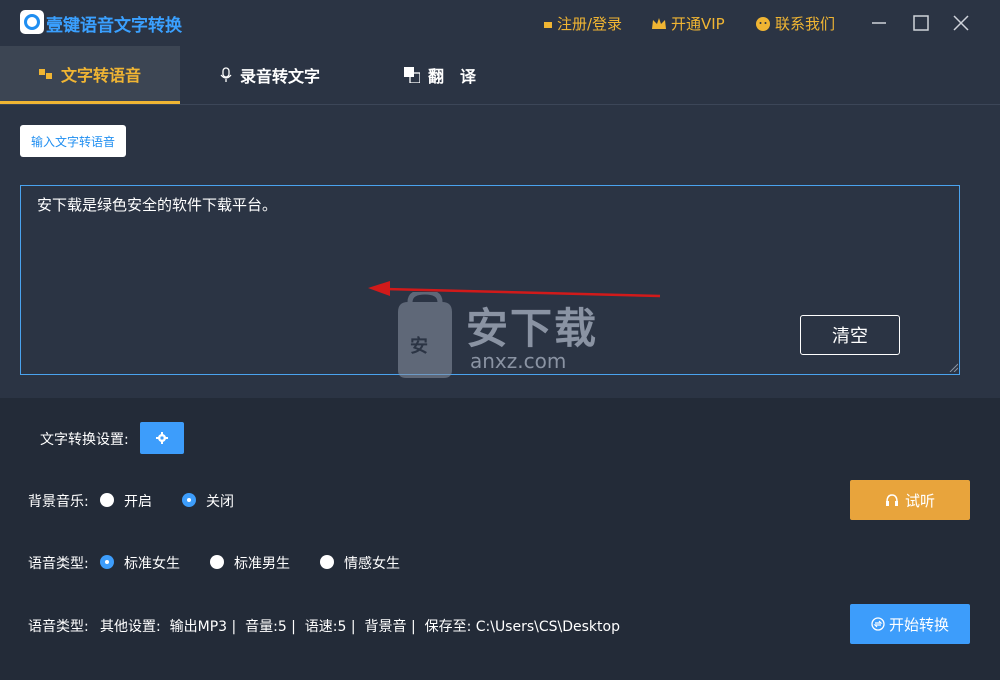 The height and width of the screenshot is (680, 1000). I want to click on translate-icon, so click(411, 75).